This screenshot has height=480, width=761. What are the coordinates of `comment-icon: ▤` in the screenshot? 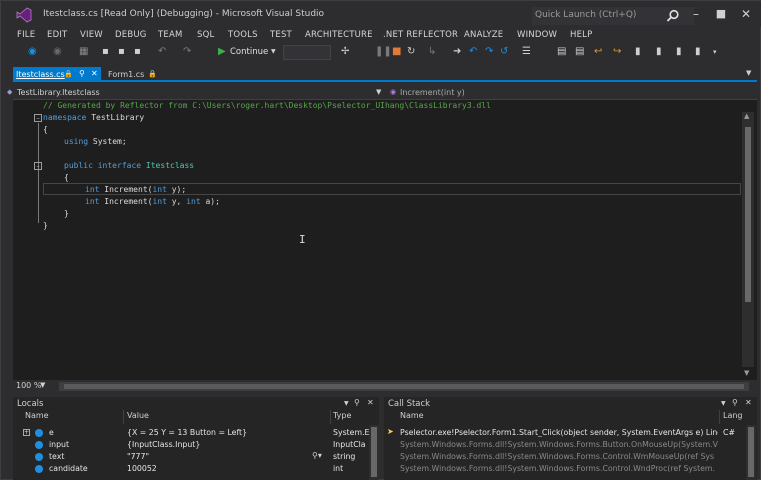 It's located at (579, 52).